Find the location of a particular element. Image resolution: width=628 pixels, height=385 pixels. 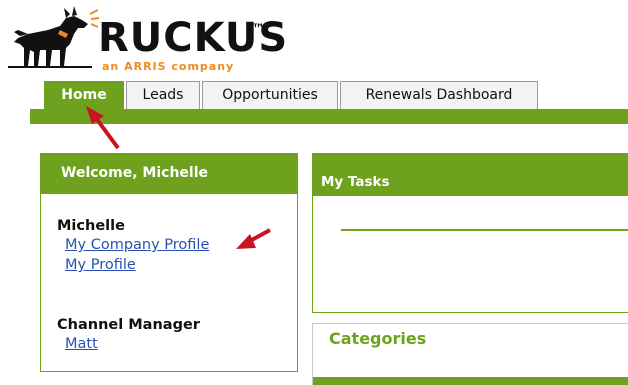

my-tasks-title: My Tasks is located at coordinates (470, 175).